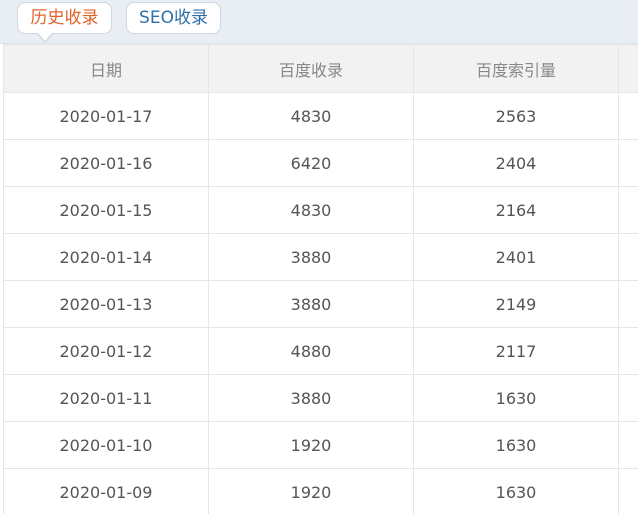 The height and width of the screenshot is (514, 638). I want to click on cell-baidu-index-volume: 2404, so click(516, 163).